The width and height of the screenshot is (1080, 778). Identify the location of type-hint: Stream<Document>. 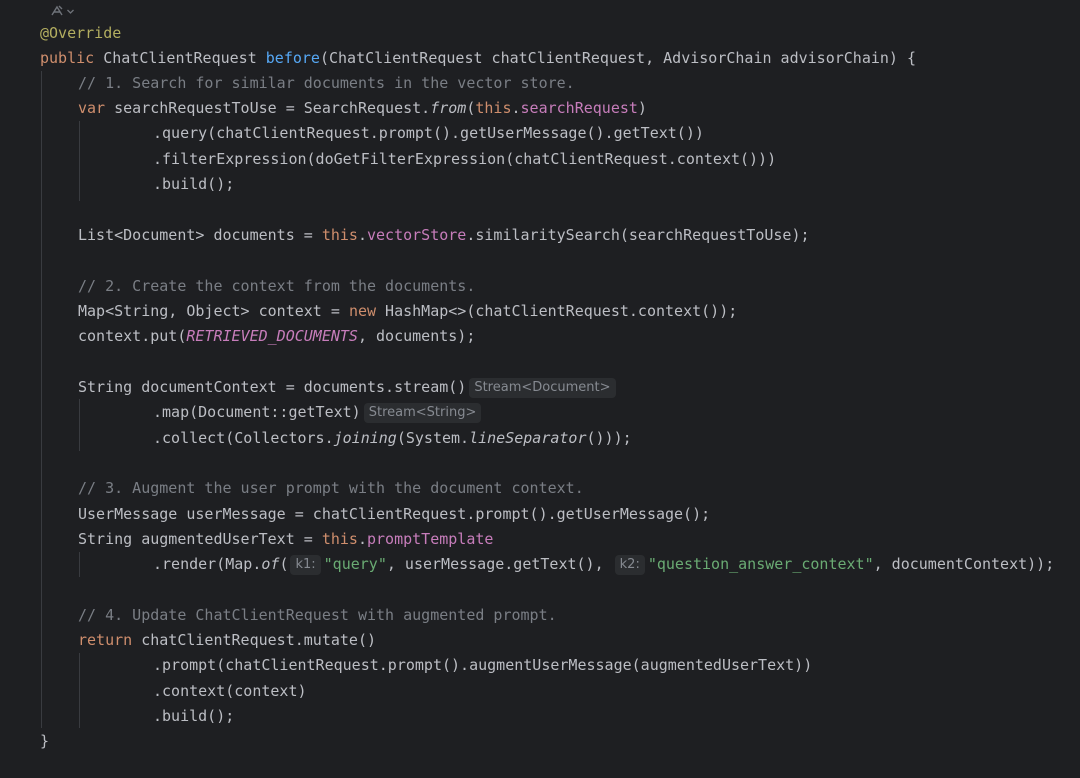
(542, 388).